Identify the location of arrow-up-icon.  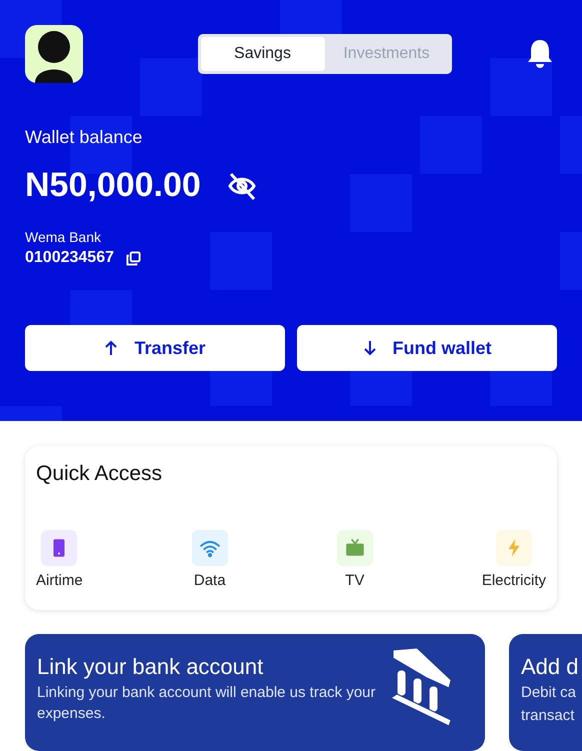
(111, 348).